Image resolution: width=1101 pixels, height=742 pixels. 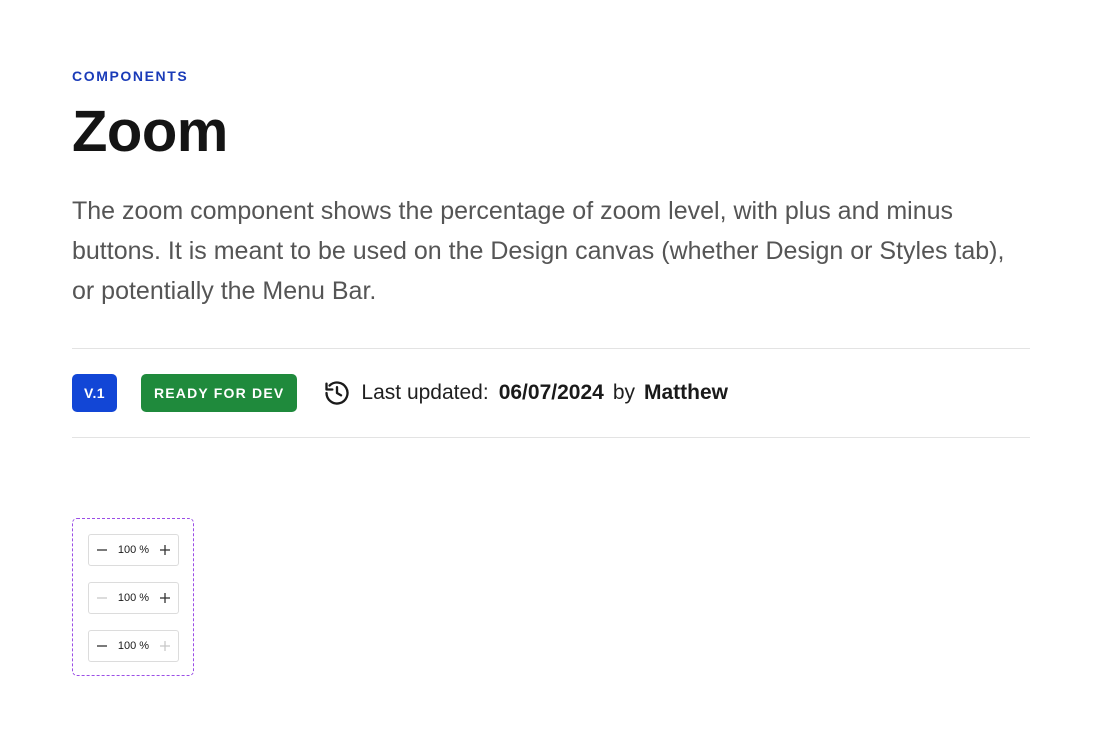 I want to click on updated-author: Matthew, so click(x=686, y=392).